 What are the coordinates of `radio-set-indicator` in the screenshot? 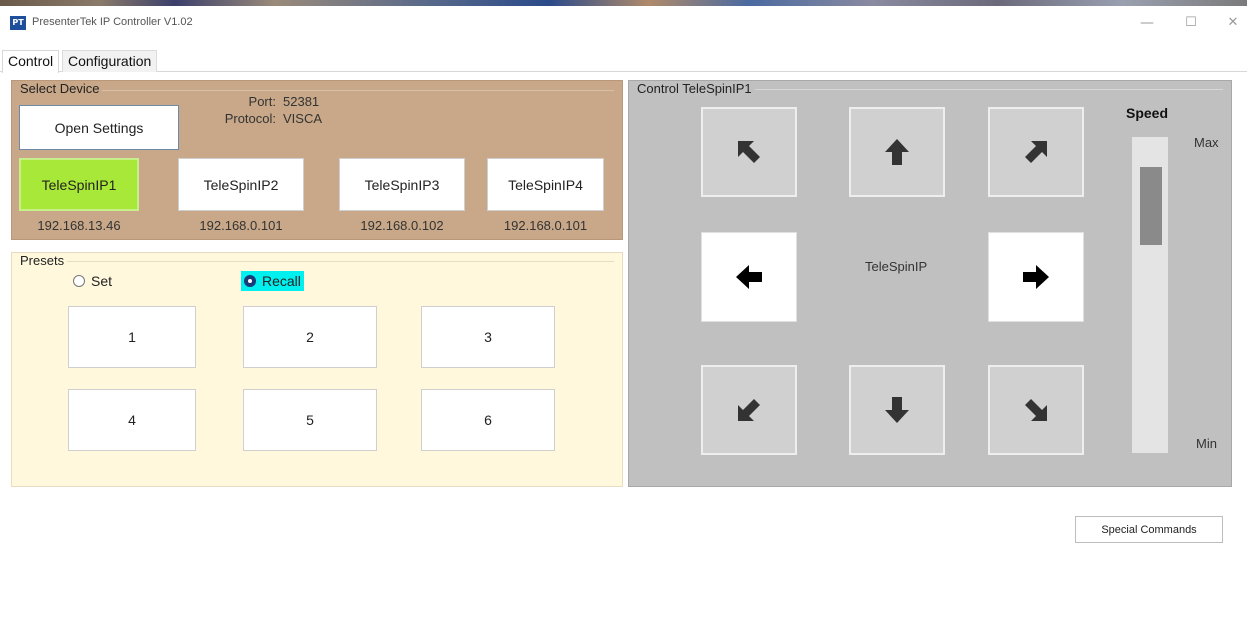 It's located at (79, 281).